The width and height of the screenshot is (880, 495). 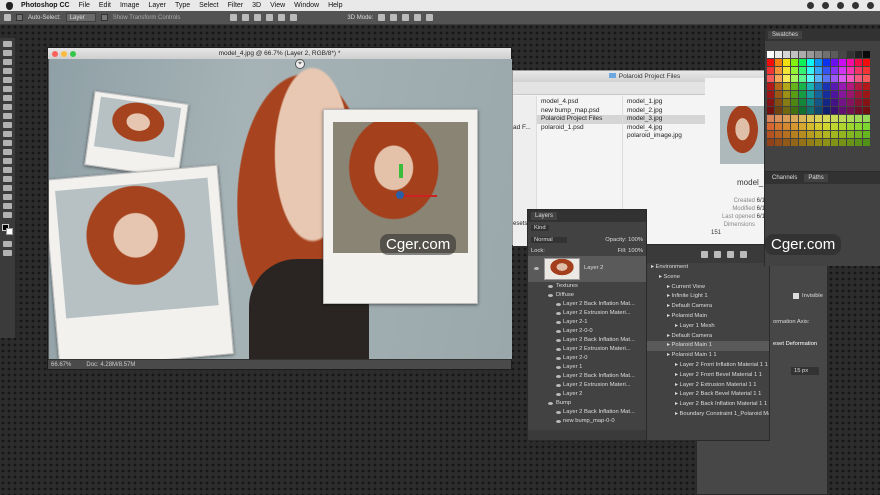 What do you see at coordinates (19, 17) in the screenshot?
I see `auto-select-checkbox` at bounding box center [19, 17].